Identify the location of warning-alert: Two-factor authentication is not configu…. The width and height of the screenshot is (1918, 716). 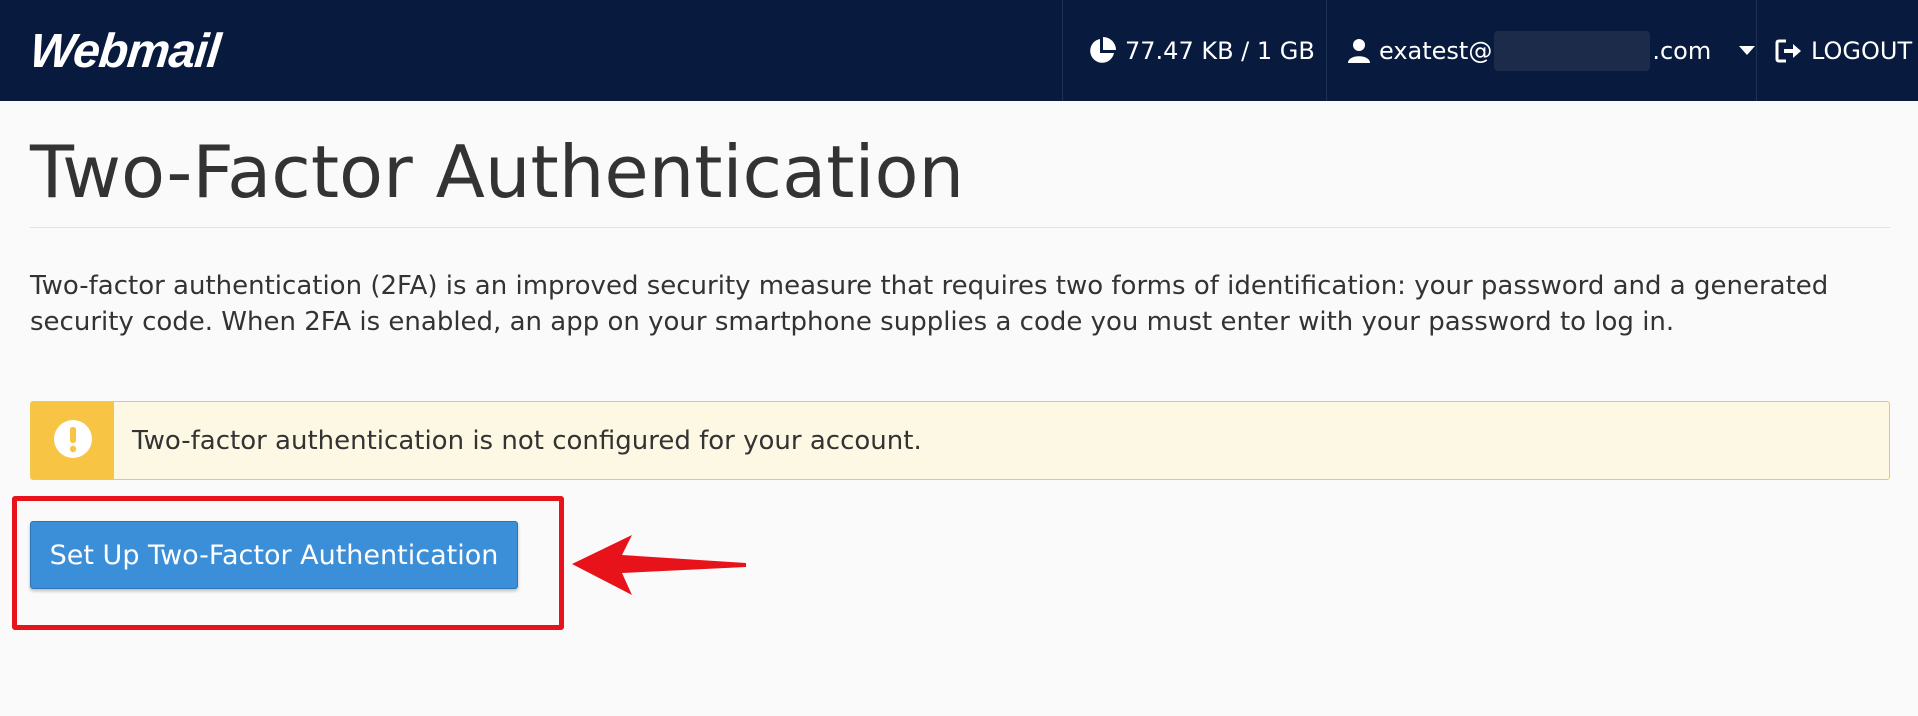
(960, 440).